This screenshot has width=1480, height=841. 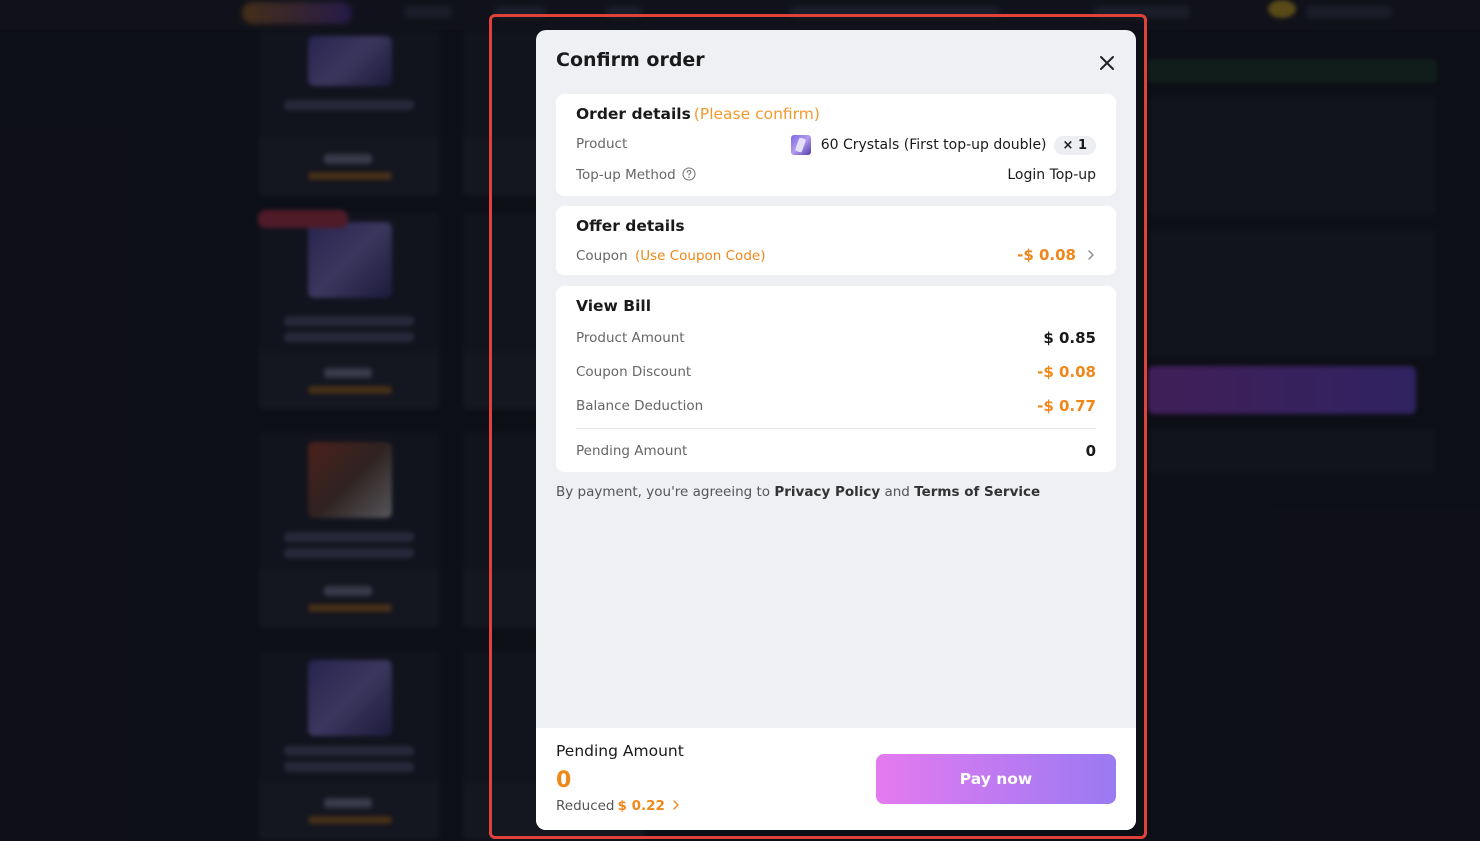 What do you see at coordinates (630, 60) in the screenshot?
I see `modal-title: Confirm order` at bounding box center [630, 60].